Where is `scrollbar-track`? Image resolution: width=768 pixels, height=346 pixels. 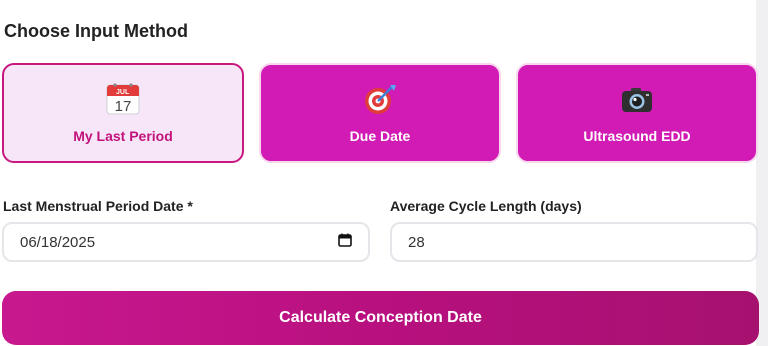 scrollbar-track is located at coordinates (762, 173).